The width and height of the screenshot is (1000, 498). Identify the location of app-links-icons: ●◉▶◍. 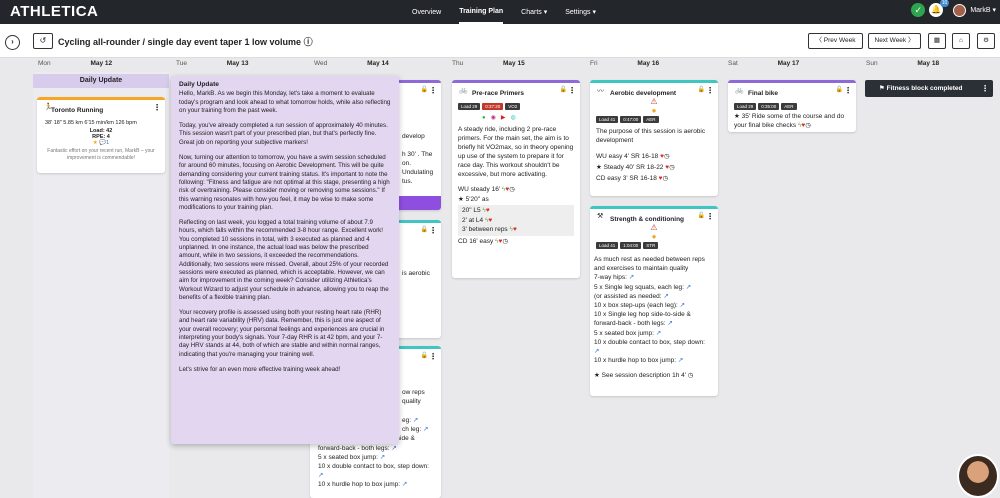
(531, 117).